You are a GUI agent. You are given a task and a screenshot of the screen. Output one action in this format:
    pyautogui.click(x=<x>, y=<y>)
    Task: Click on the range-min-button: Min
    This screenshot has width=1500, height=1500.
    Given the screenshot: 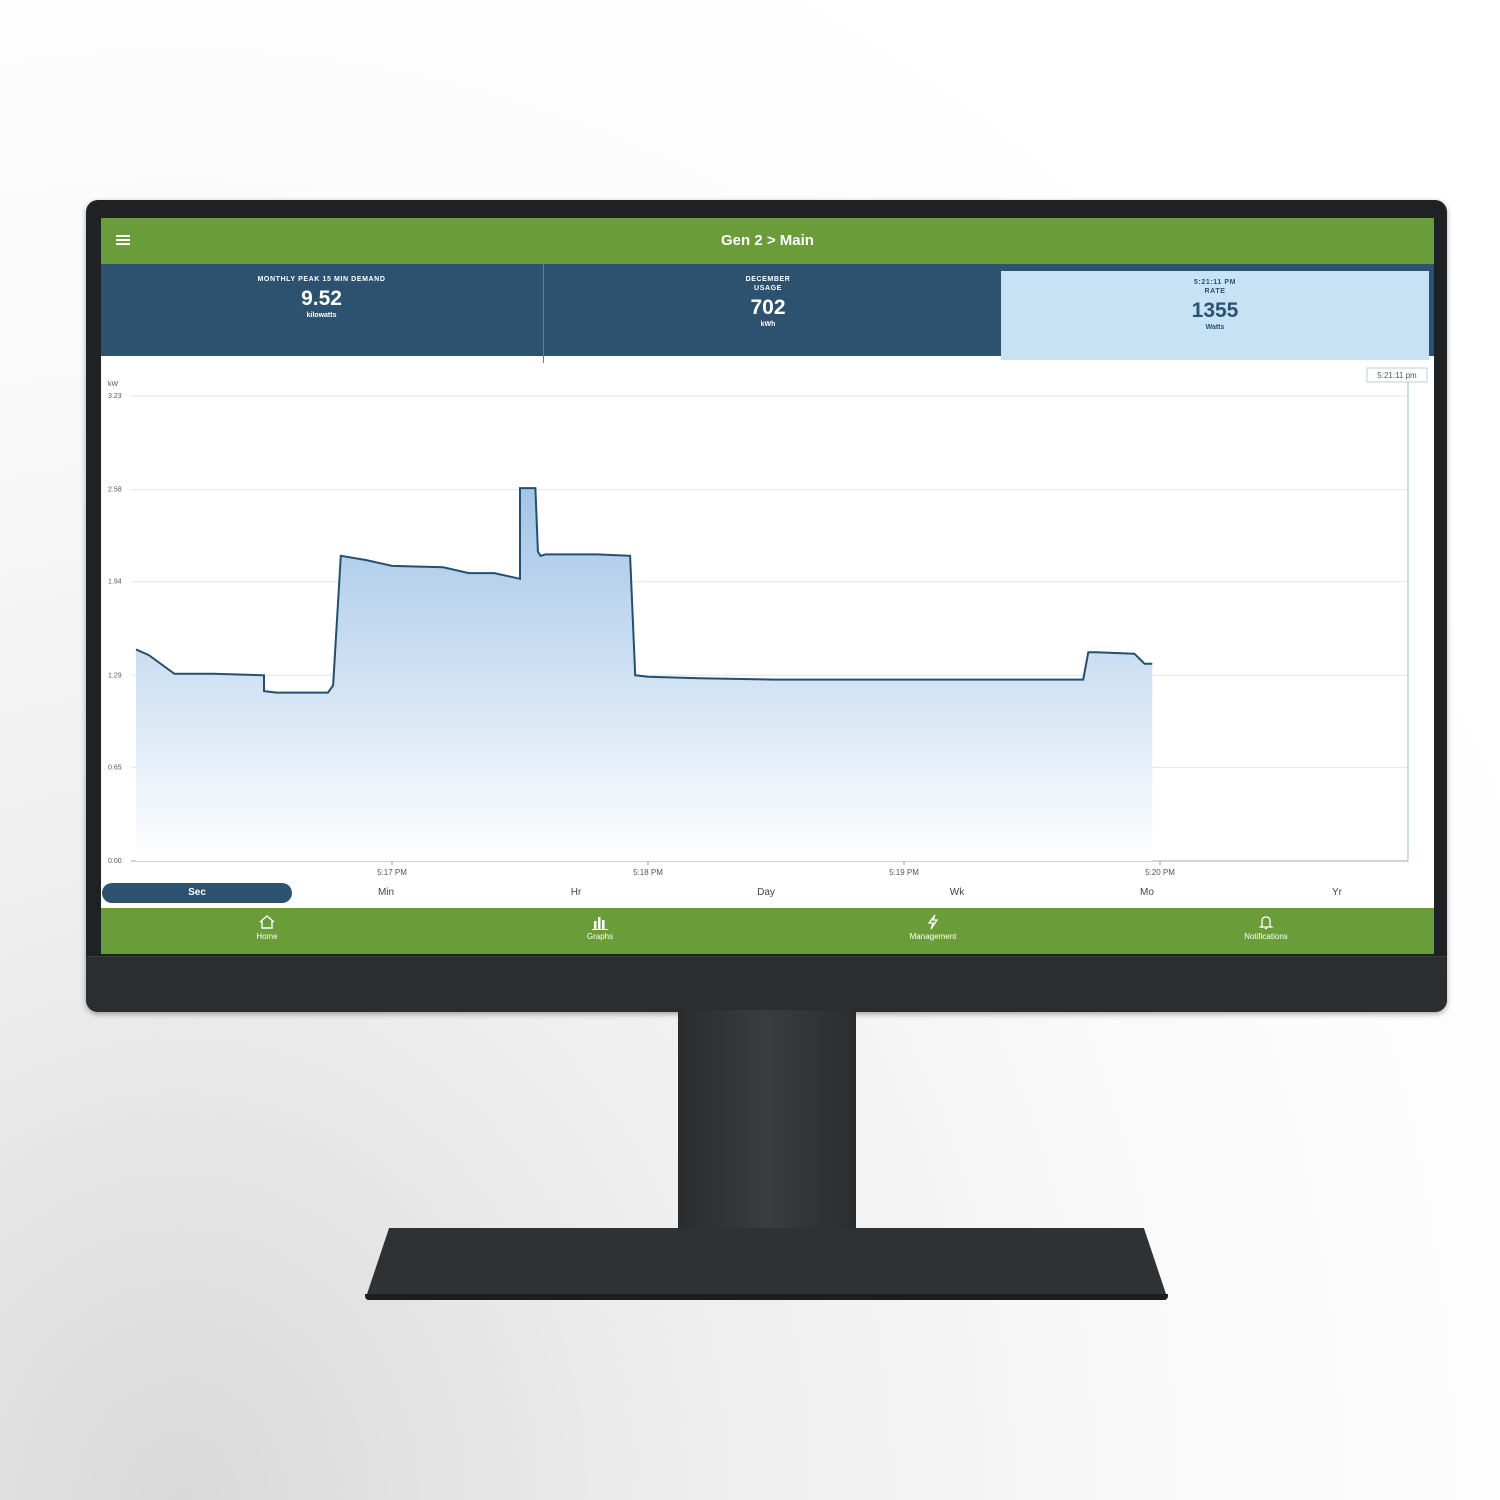 What is the action you would take?
    pyautogui.click(x=386, y=893)
    